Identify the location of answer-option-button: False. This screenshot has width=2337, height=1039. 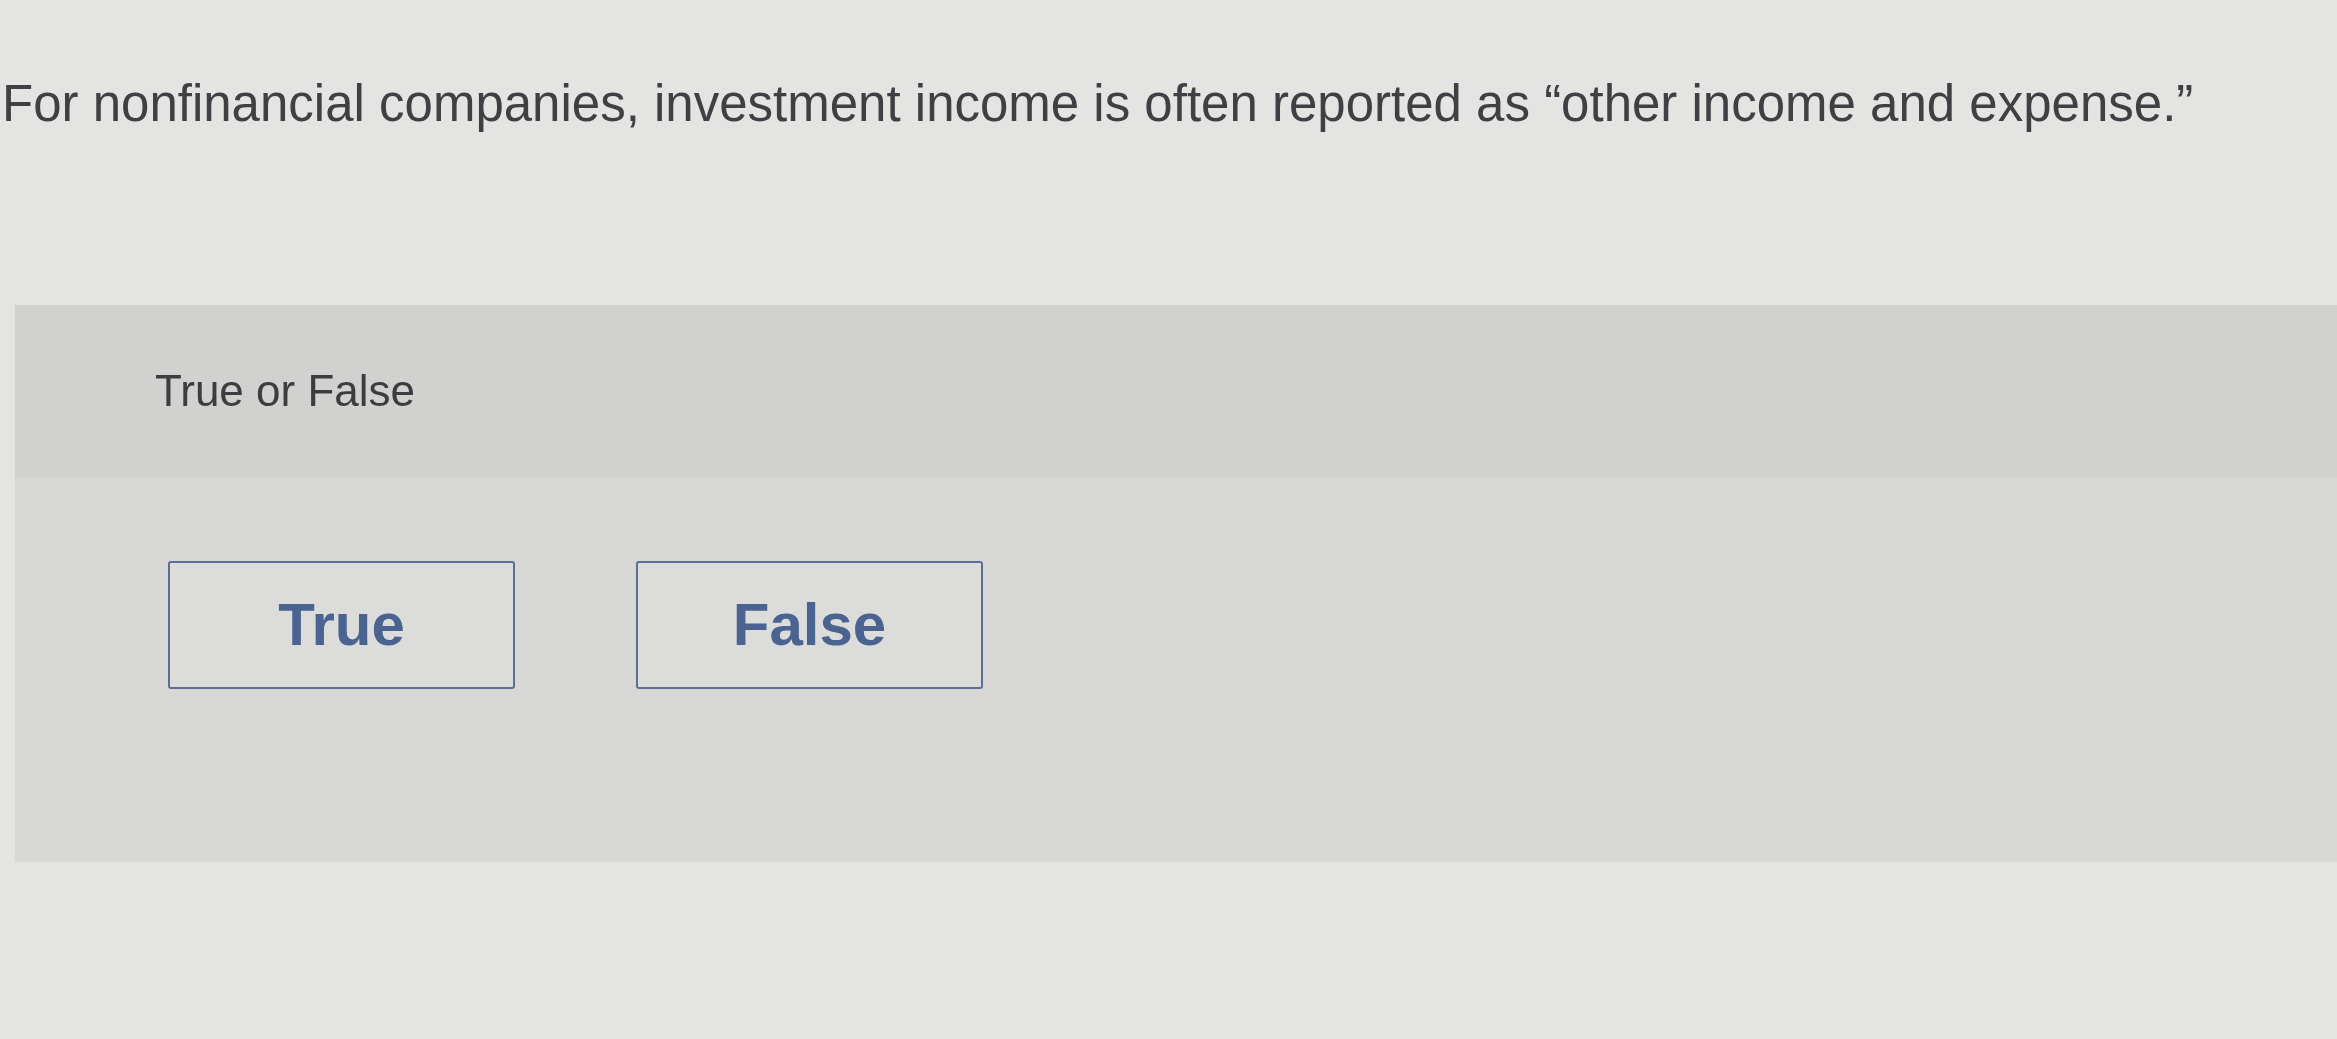
(809, 624).